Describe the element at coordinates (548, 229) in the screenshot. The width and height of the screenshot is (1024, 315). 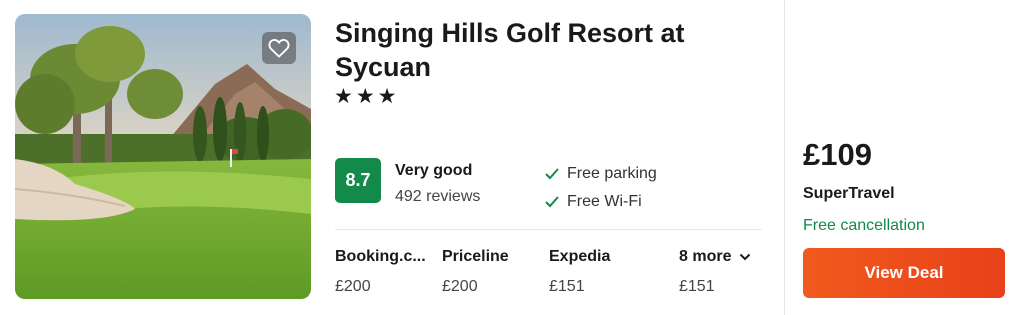
I see `divider` at that location.